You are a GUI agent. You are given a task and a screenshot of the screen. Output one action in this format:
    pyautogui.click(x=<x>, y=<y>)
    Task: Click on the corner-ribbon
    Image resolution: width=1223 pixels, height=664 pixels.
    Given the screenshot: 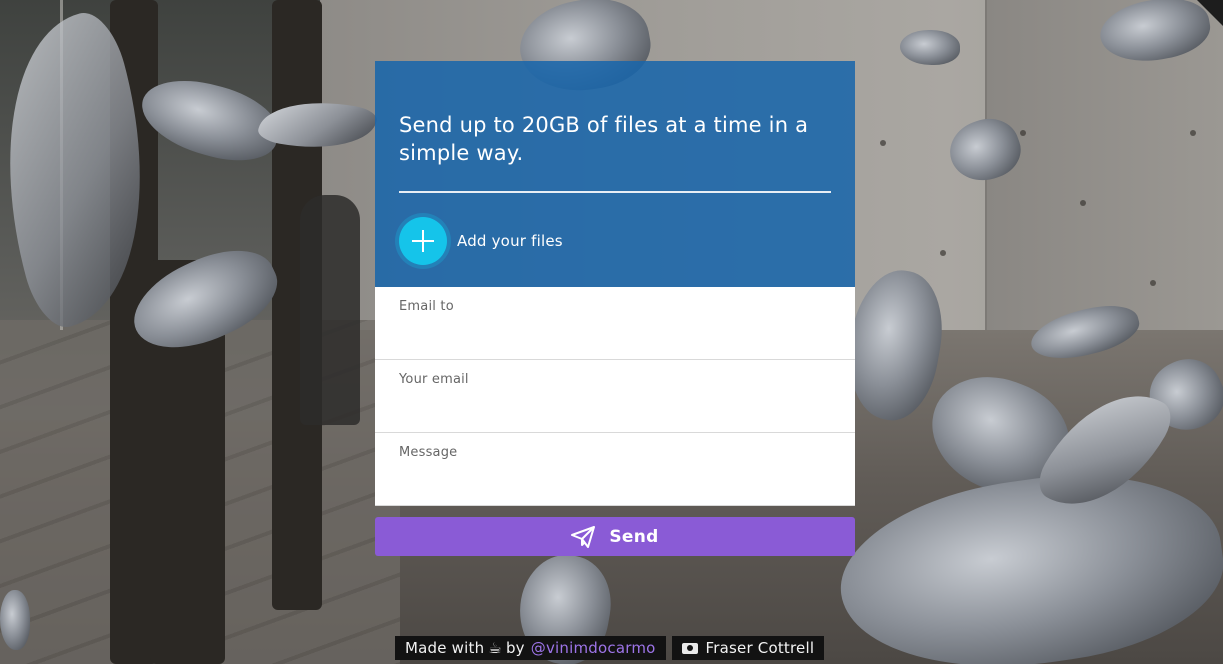 What is the action you would take?
    pyautogui.click(x=1210, y=13)
    